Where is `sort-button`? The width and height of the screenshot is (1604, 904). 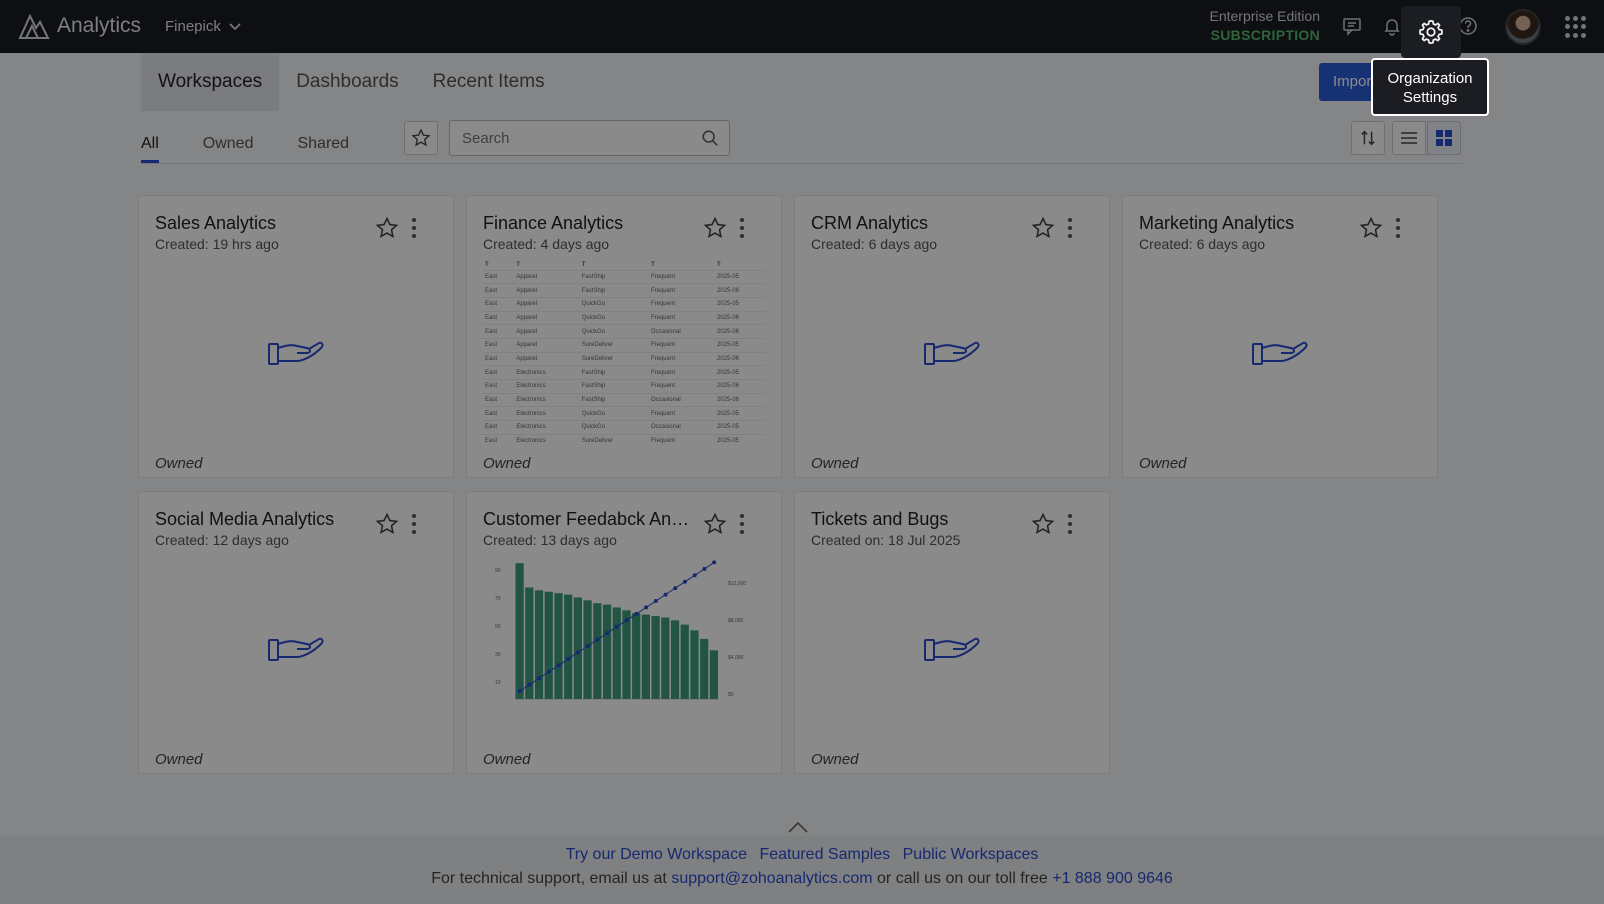 sort-button is located at coordinates (1368, 138).